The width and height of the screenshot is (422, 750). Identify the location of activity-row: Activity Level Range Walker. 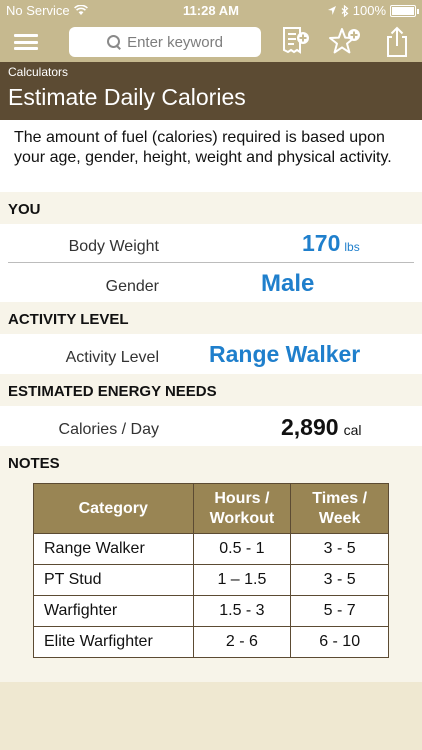
(211, 354).